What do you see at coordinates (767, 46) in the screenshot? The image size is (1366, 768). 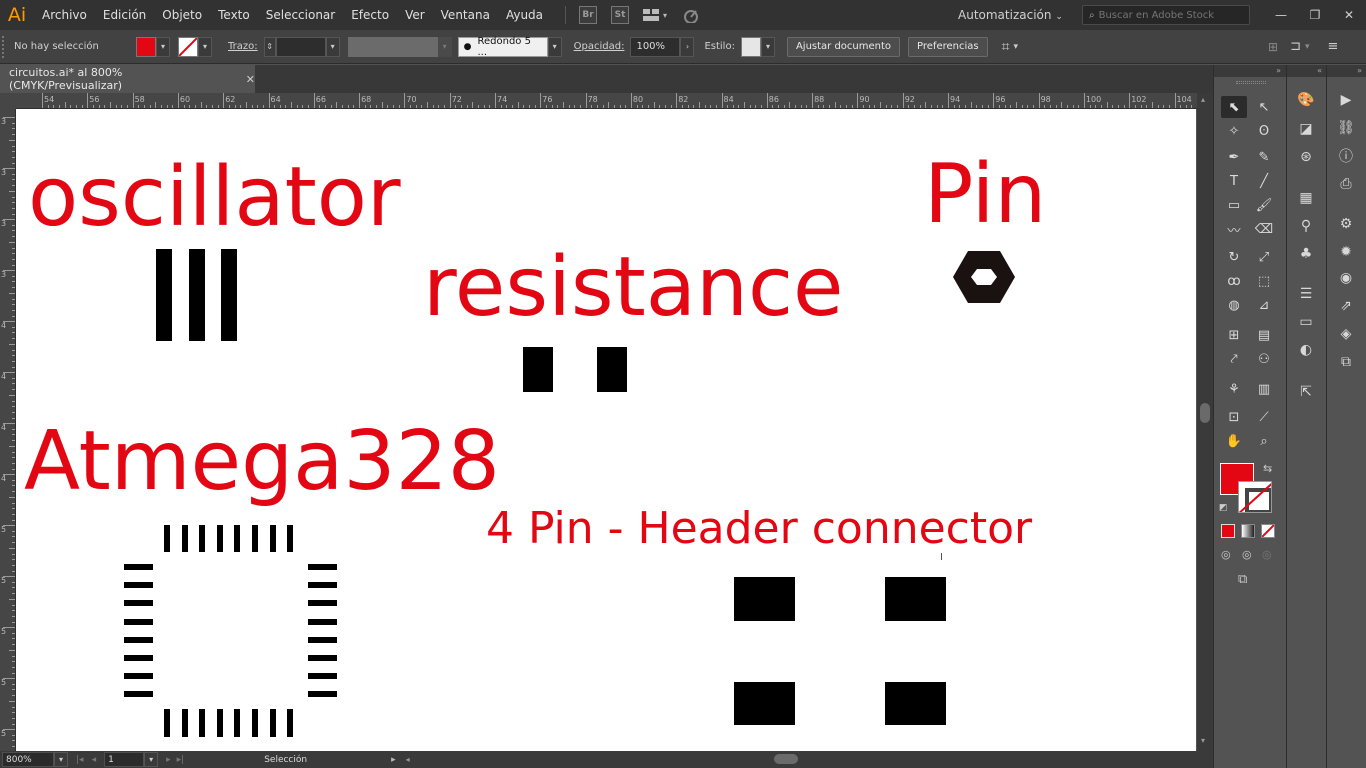 I see `style-dropdown: ▾` at bounding box center [767, 46].